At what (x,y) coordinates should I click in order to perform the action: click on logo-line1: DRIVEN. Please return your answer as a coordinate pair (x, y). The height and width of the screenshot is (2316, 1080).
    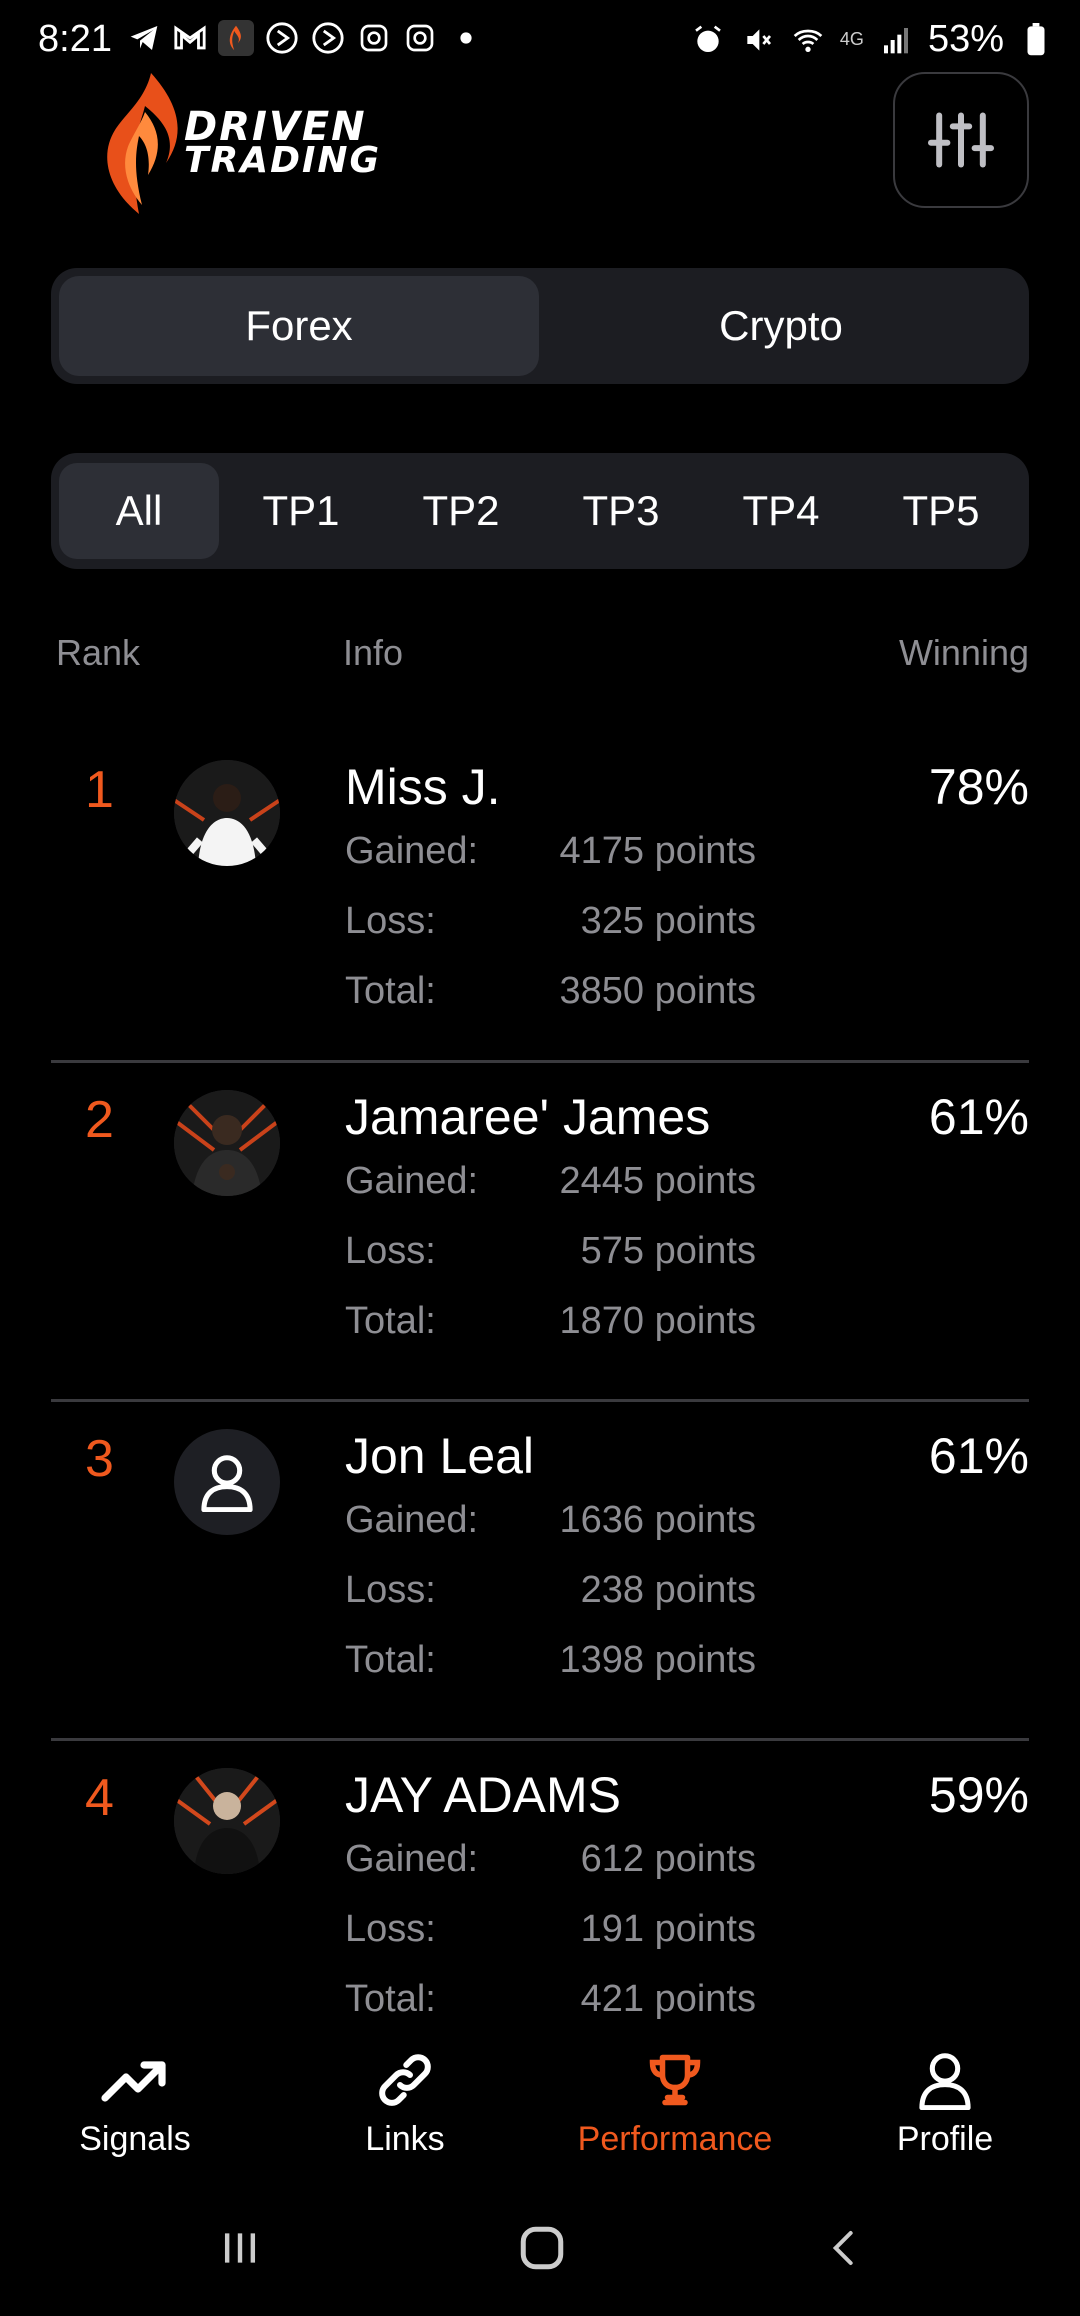
    Looking at the image, I should click on (275, 127).